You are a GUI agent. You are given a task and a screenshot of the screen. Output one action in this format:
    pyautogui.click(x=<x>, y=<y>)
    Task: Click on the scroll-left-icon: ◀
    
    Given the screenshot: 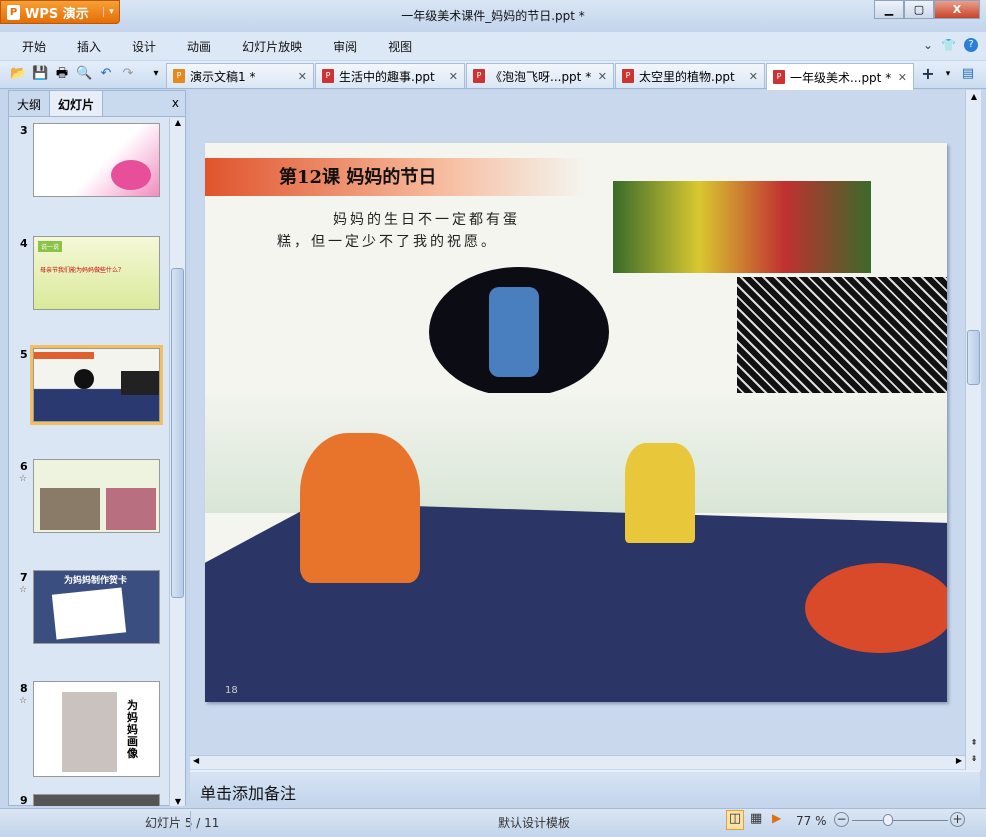 What is the action you would take?
    pyautogui.click(x=196, y=760)
    